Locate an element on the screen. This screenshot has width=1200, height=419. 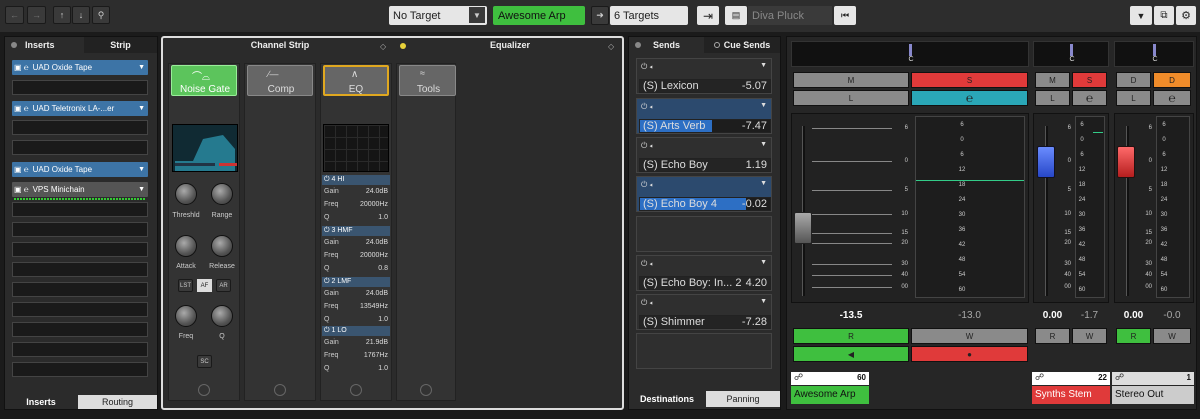
inserts-tab: Inserts is located at coordinates (44, 45).